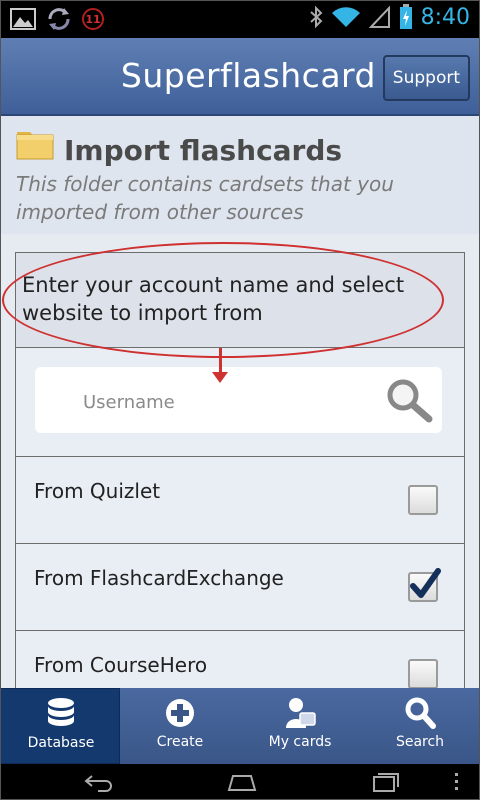  What do you see at coordinates (301, 713) in the screenshot?
I see `user-cards-icon` at bounding box center [301, 713].